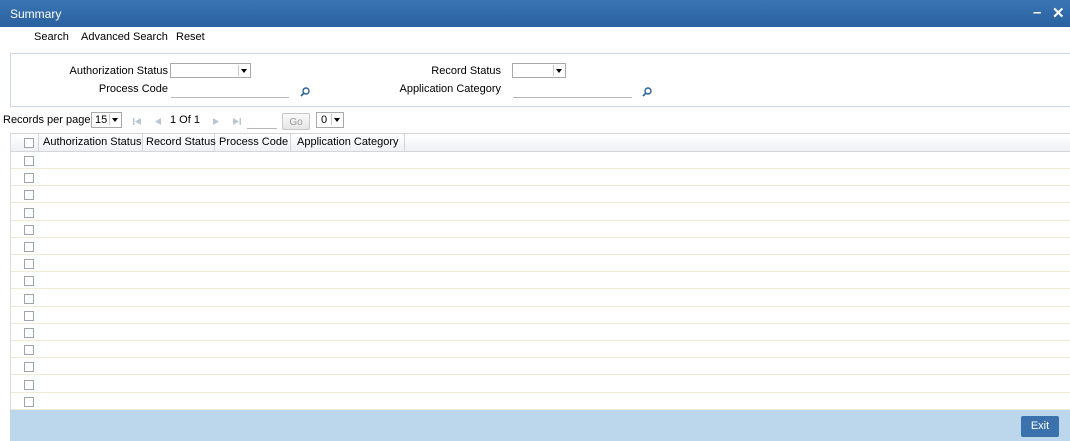  I want to click on record-status-select, so click(539, 70).